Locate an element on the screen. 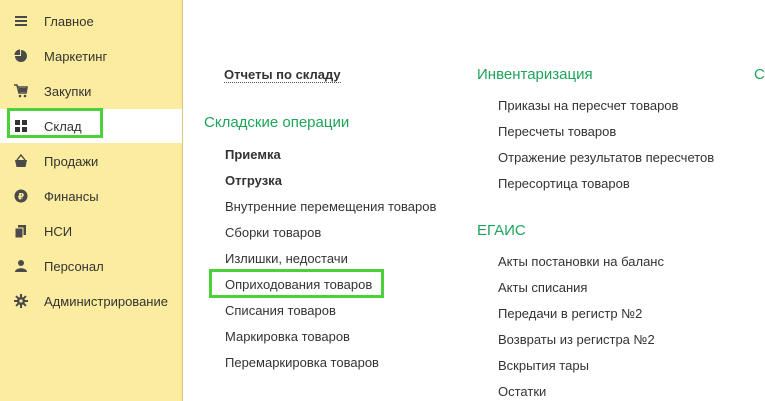  link-container-openings: Вскрытия тары is located at coordinates (543, 366).